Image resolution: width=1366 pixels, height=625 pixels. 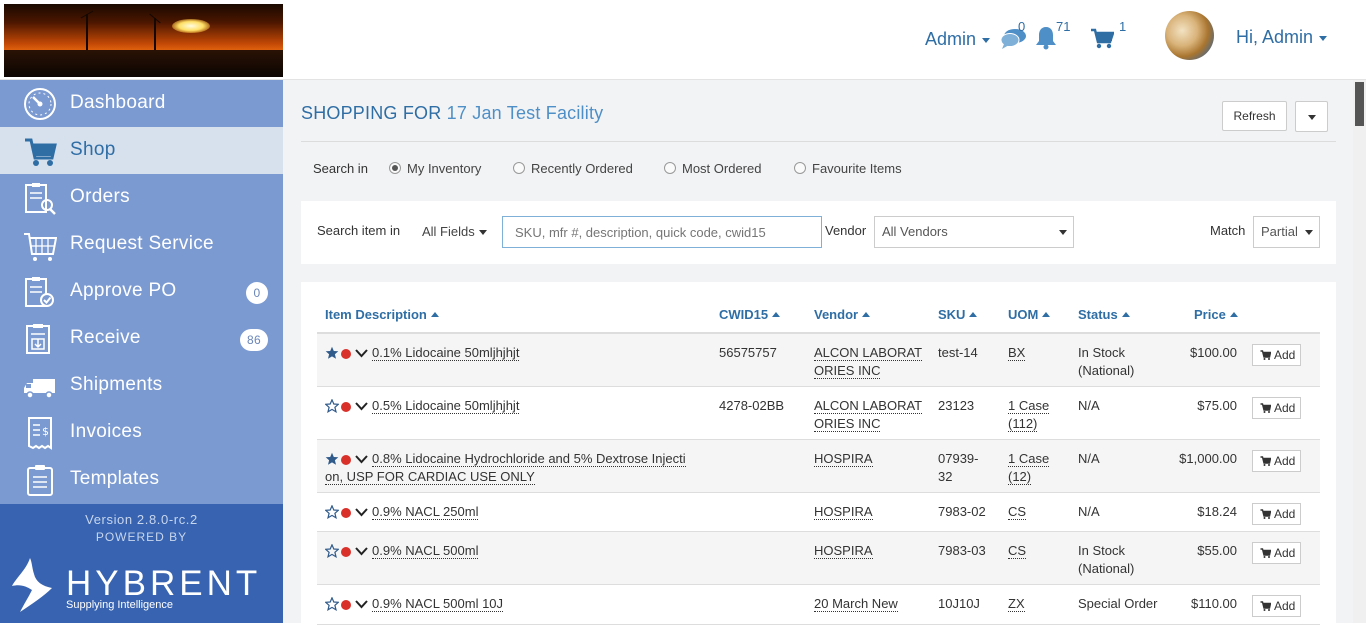 I want to click on vendor-link: 20 March New, so click(x=869, y=604).